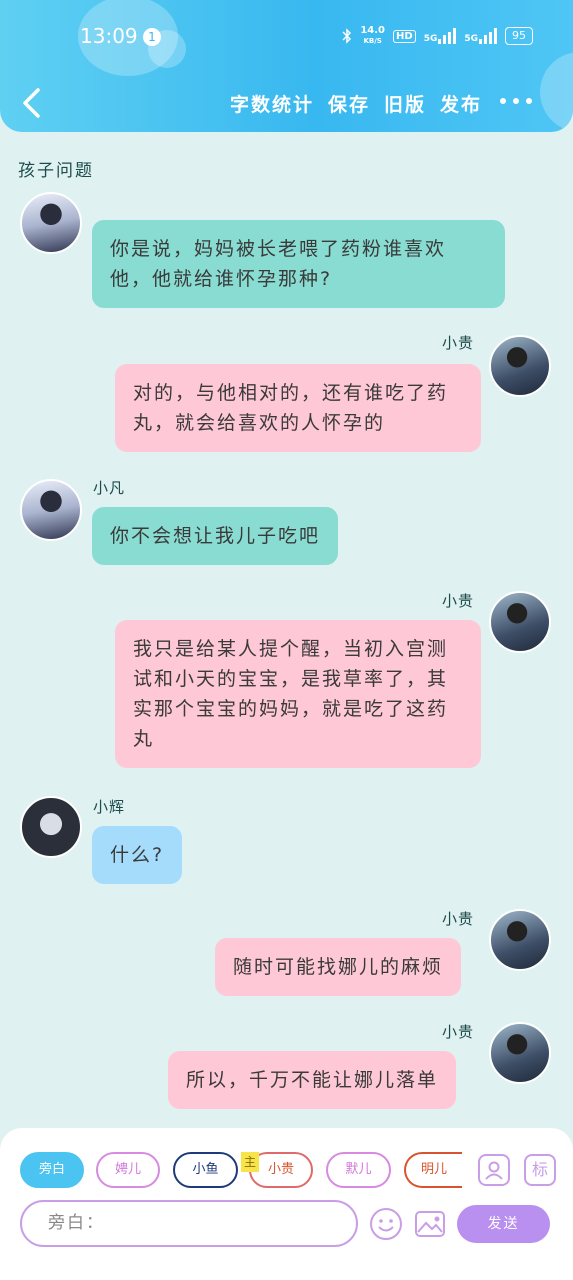 The image size is (573, 1280). I want to click on speaker-name: 小辉, so click(109, 807).